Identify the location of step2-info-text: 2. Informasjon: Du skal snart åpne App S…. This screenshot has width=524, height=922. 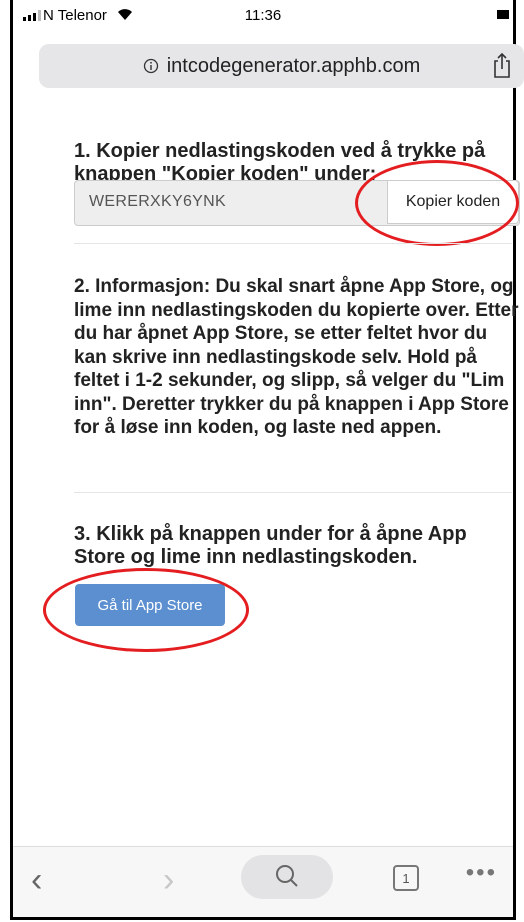
(296, 357).